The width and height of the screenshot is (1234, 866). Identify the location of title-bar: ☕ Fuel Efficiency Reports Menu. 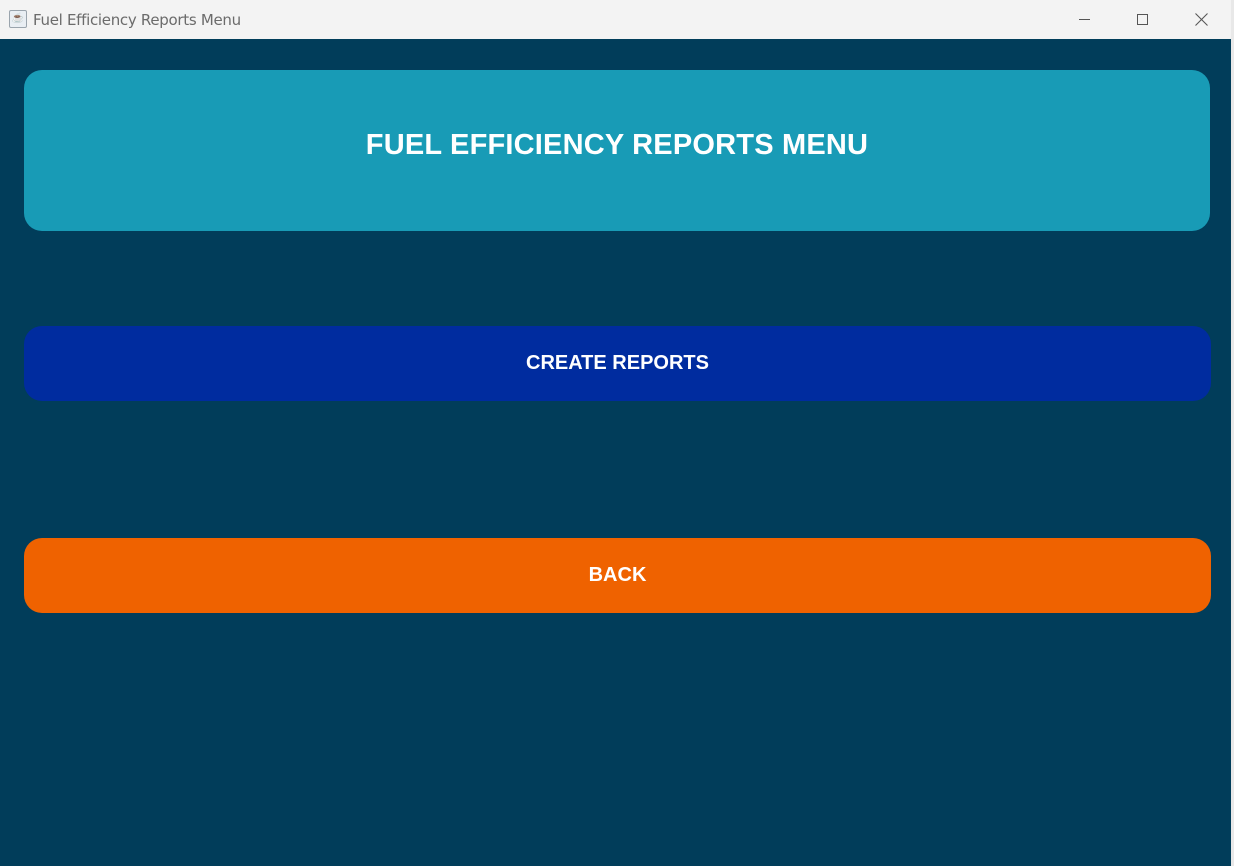
(615, 19).